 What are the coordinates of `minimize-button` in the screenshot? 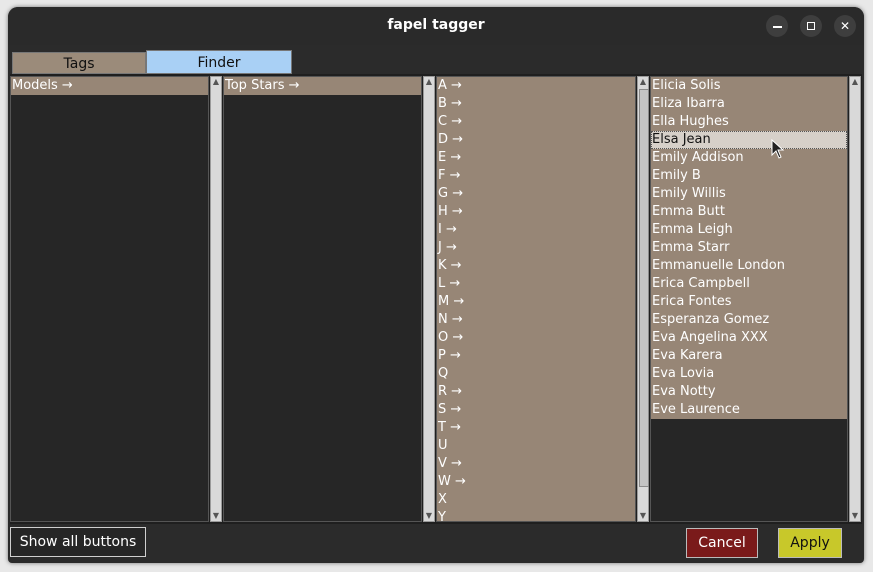 It's located at (777, 26).